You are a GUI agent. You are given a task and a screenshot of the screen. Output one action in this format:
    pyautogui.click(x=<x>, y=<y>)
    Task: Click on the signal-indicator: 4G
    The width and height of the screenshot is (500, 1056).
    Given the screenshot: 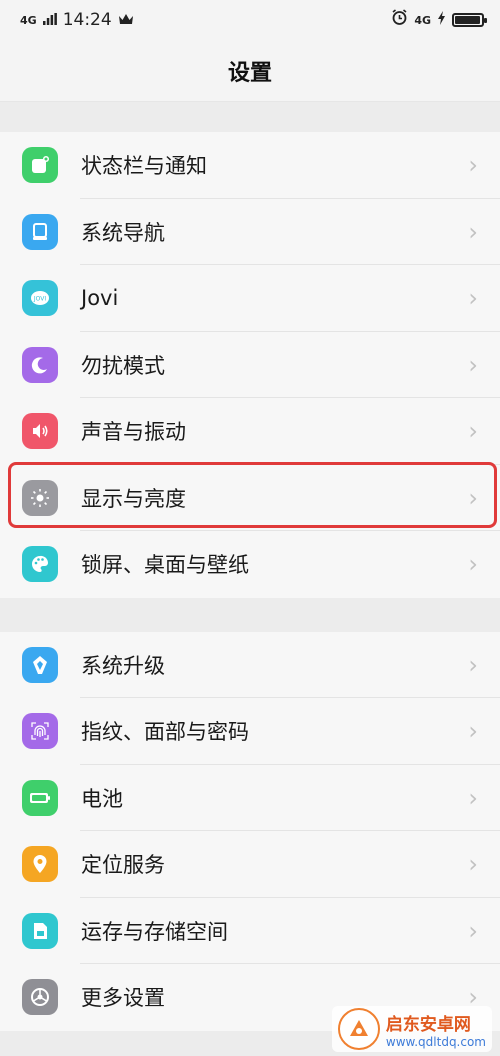 What is the action you would take?
    pyautogui.click(x=28, y=20)
    